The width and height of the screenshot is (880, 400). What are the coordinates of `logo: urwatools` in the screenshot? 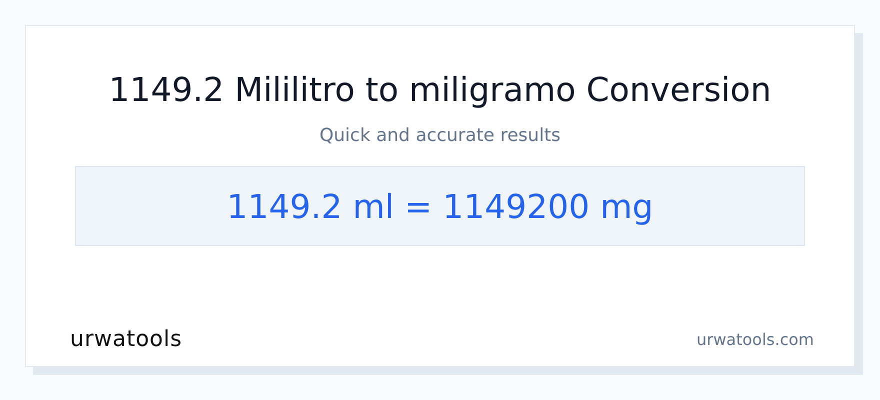 It's located at (126, 339).